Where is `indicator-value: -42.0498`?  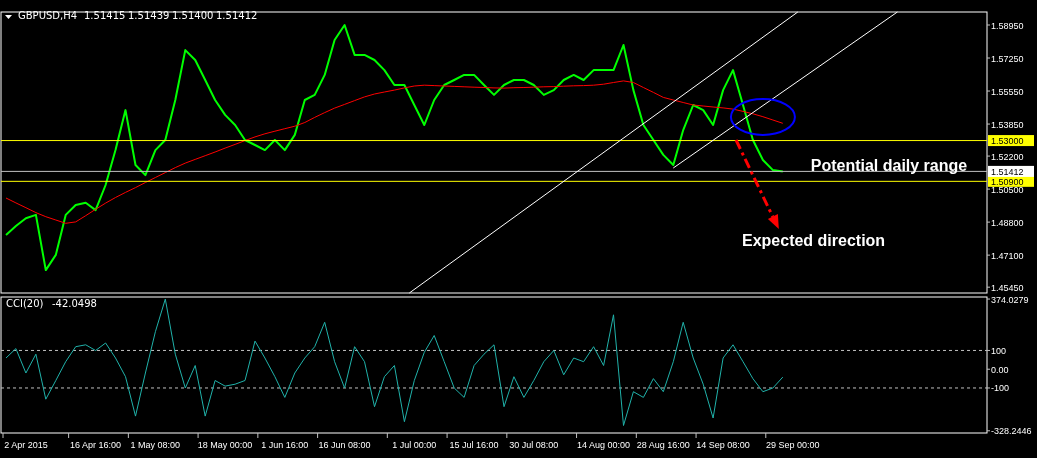
indicator-value: -42.0498 is located at coordinates (74, 303).